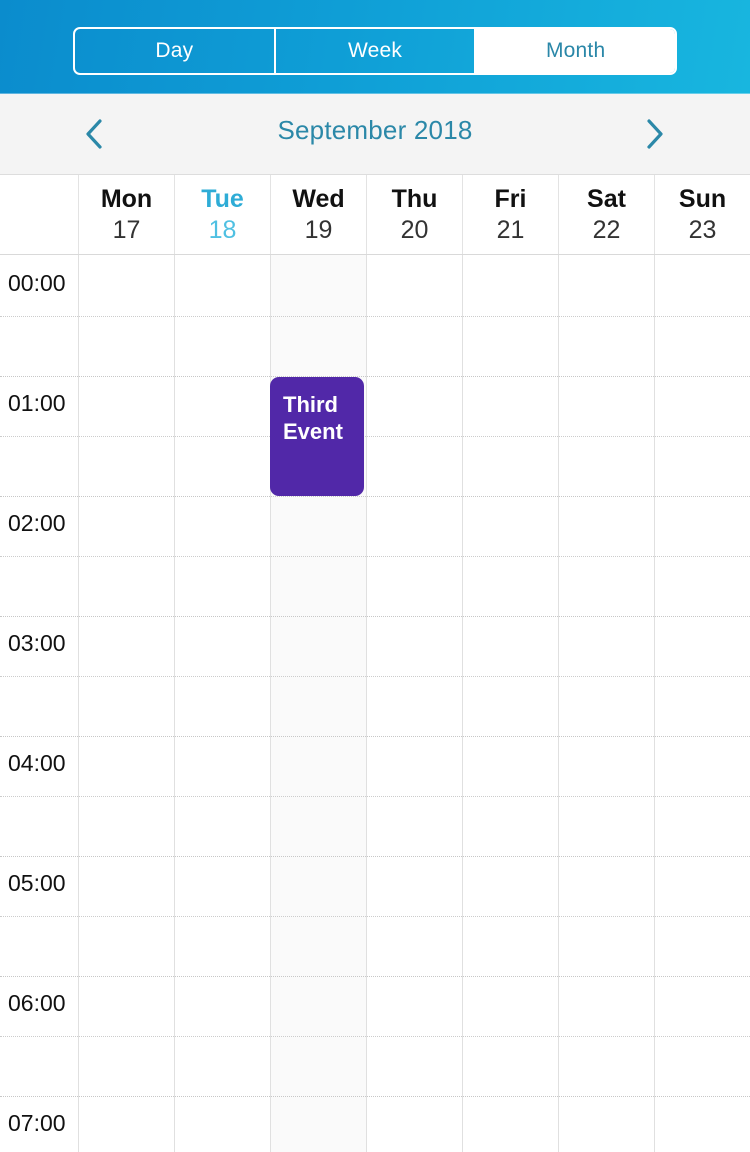  What do you see at coordinates (222, 229) in the screenshot?
I see `day-header-number: 18` at bounding box center [222, 229].